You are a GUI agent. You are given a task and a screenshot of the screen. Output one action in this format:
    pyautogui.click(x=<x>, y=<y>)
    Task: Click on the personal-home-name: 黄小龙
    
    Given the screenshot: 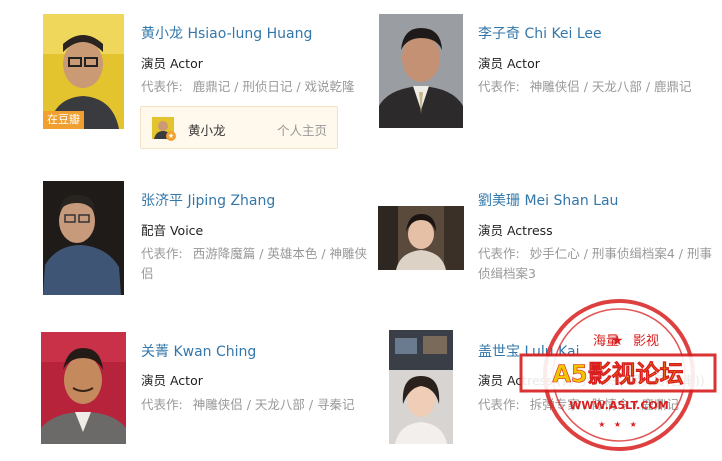 What is the action you would take?
    pyautogui.click(x=207, y=130)
    